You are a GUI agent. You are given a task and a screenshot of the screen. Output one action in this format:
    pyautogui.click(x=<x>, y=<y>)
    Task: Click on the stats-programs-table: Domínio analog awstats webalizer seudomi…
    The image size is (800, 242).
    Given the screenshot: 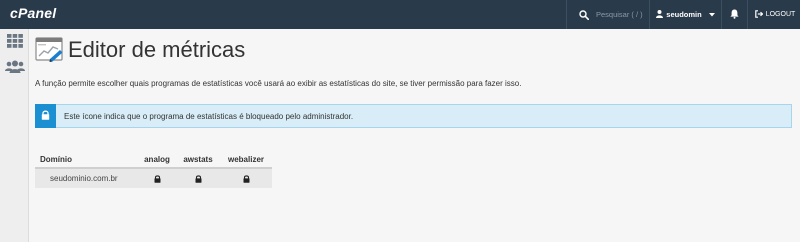 What is the action you would take?
    pyautogui.click(x=153, y=170)
    